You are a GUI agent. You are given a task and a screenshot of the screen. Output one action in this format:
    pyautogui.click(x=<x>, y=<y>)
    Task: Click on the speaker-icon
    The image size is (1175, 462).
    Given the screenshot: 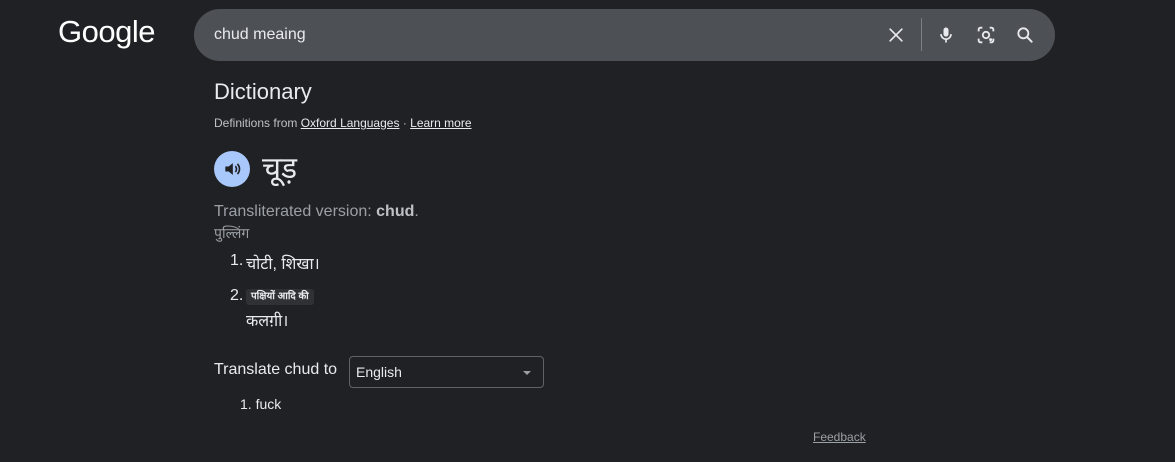 What is the action you would take?
    pyautogui.click(x=233, y=169)
    